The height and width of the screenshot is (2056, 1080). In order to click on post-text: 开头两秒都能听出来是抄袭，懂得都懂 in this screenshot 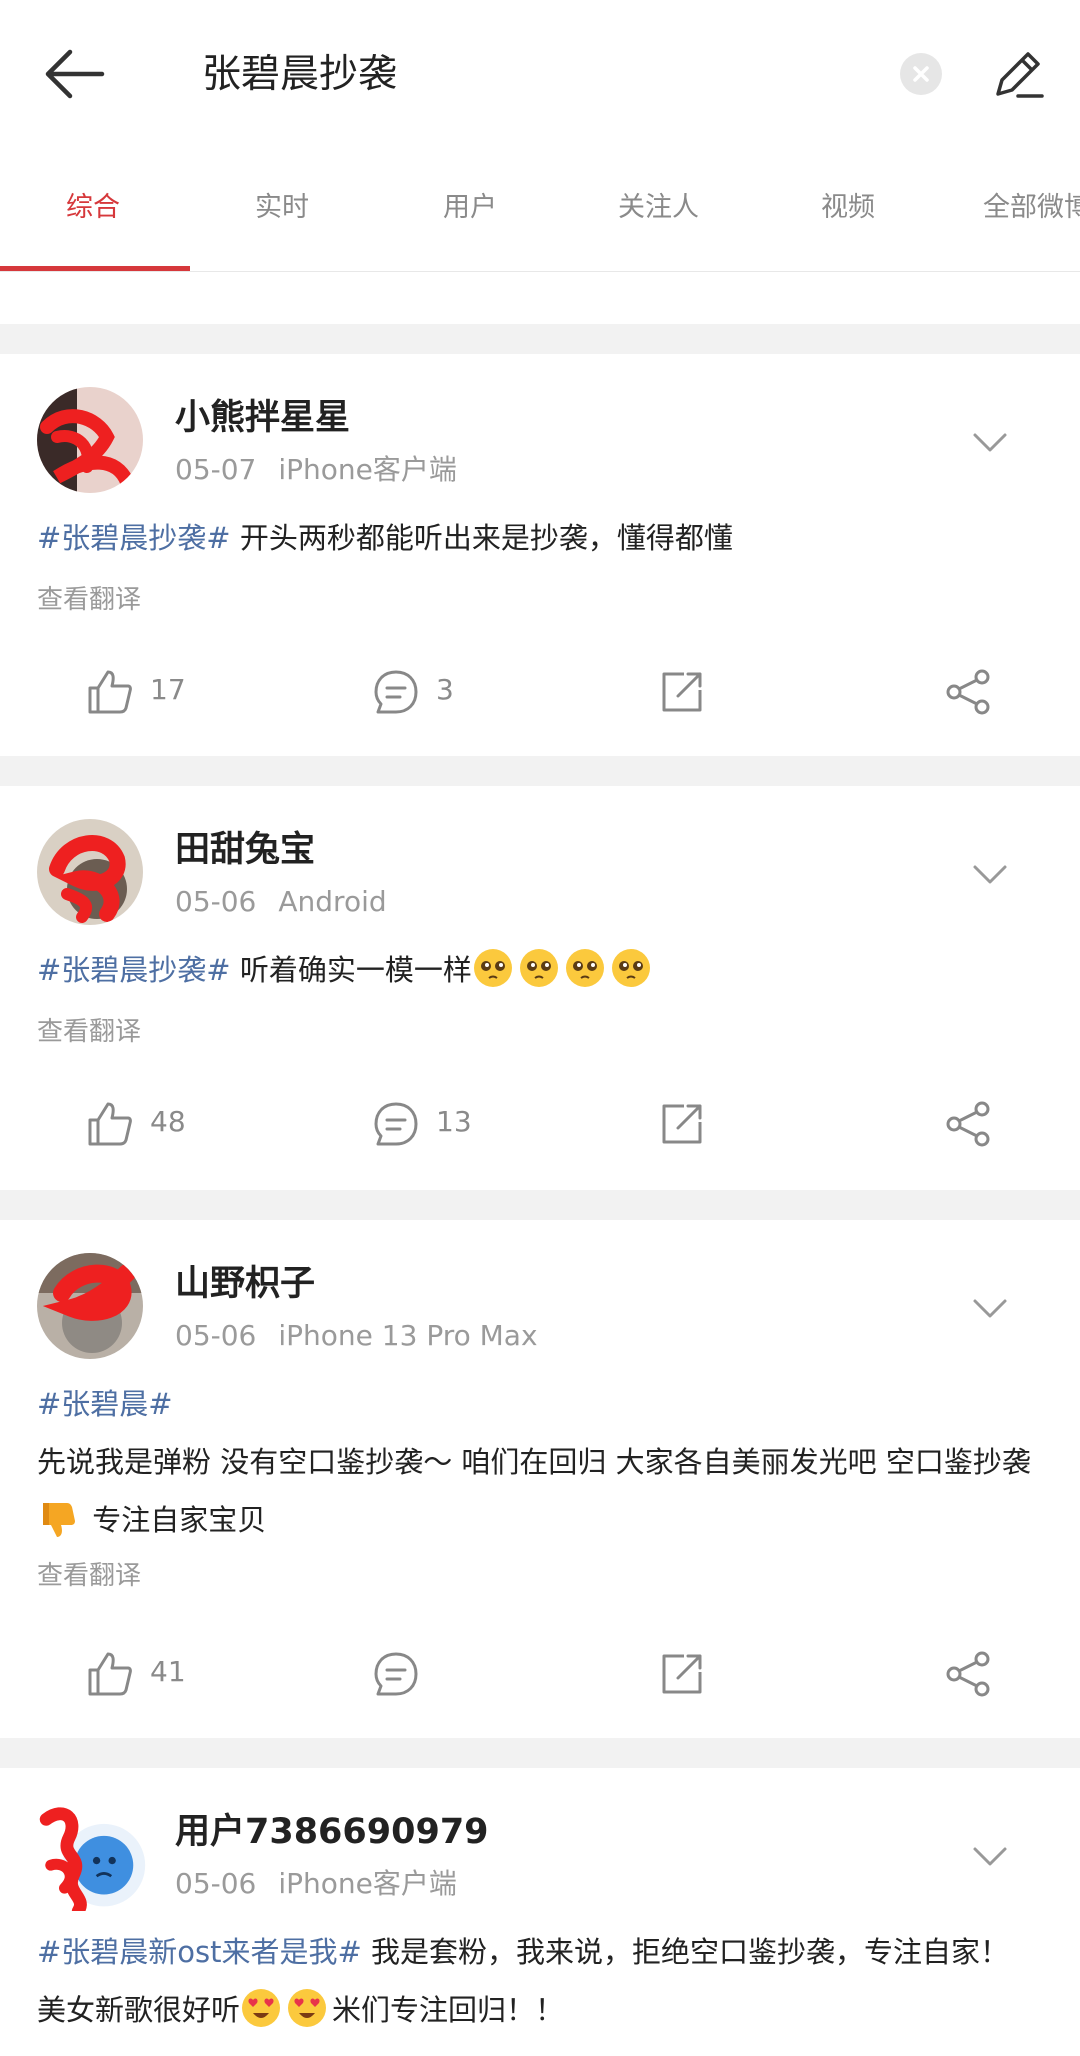, I will do `click(481, 538)`.